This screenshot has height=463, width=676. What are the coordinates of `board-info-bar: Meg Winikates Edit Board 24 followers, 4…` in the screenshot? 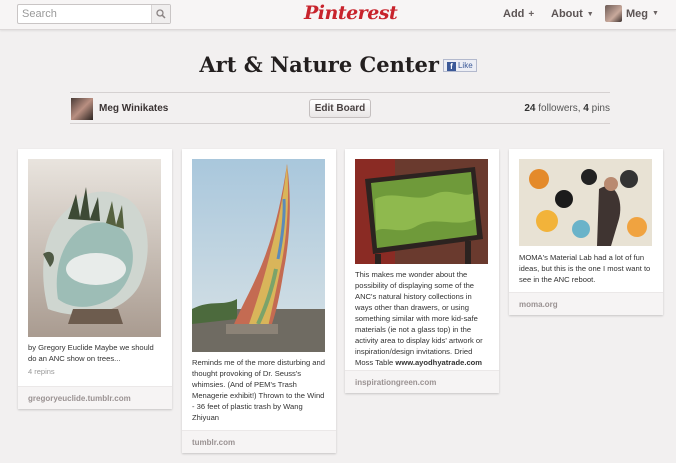 It's located at (340, 108).